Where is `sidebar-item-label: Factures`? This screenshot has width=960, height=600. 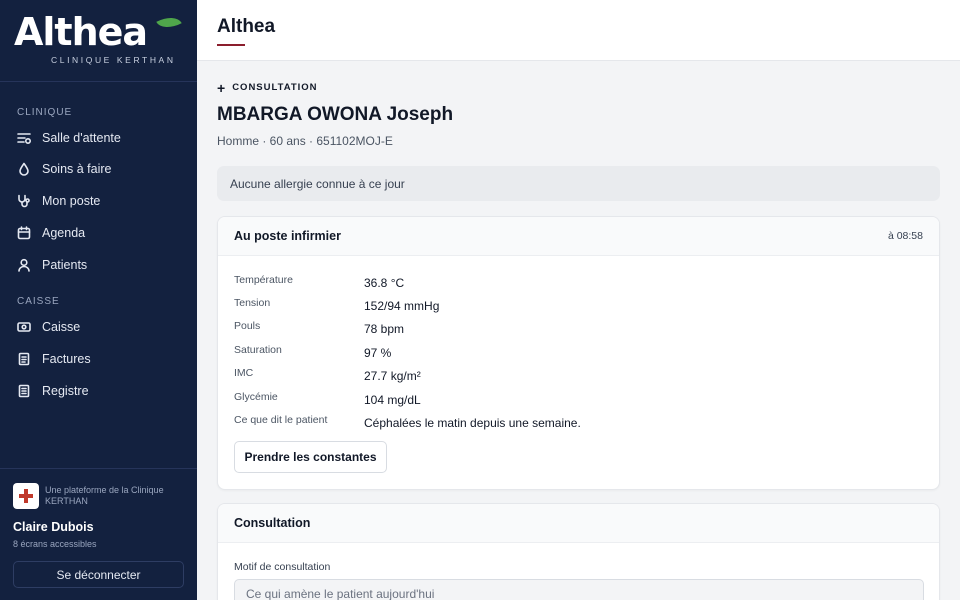 sidebar-item-label: Factures is located at coordinates (66, 359).